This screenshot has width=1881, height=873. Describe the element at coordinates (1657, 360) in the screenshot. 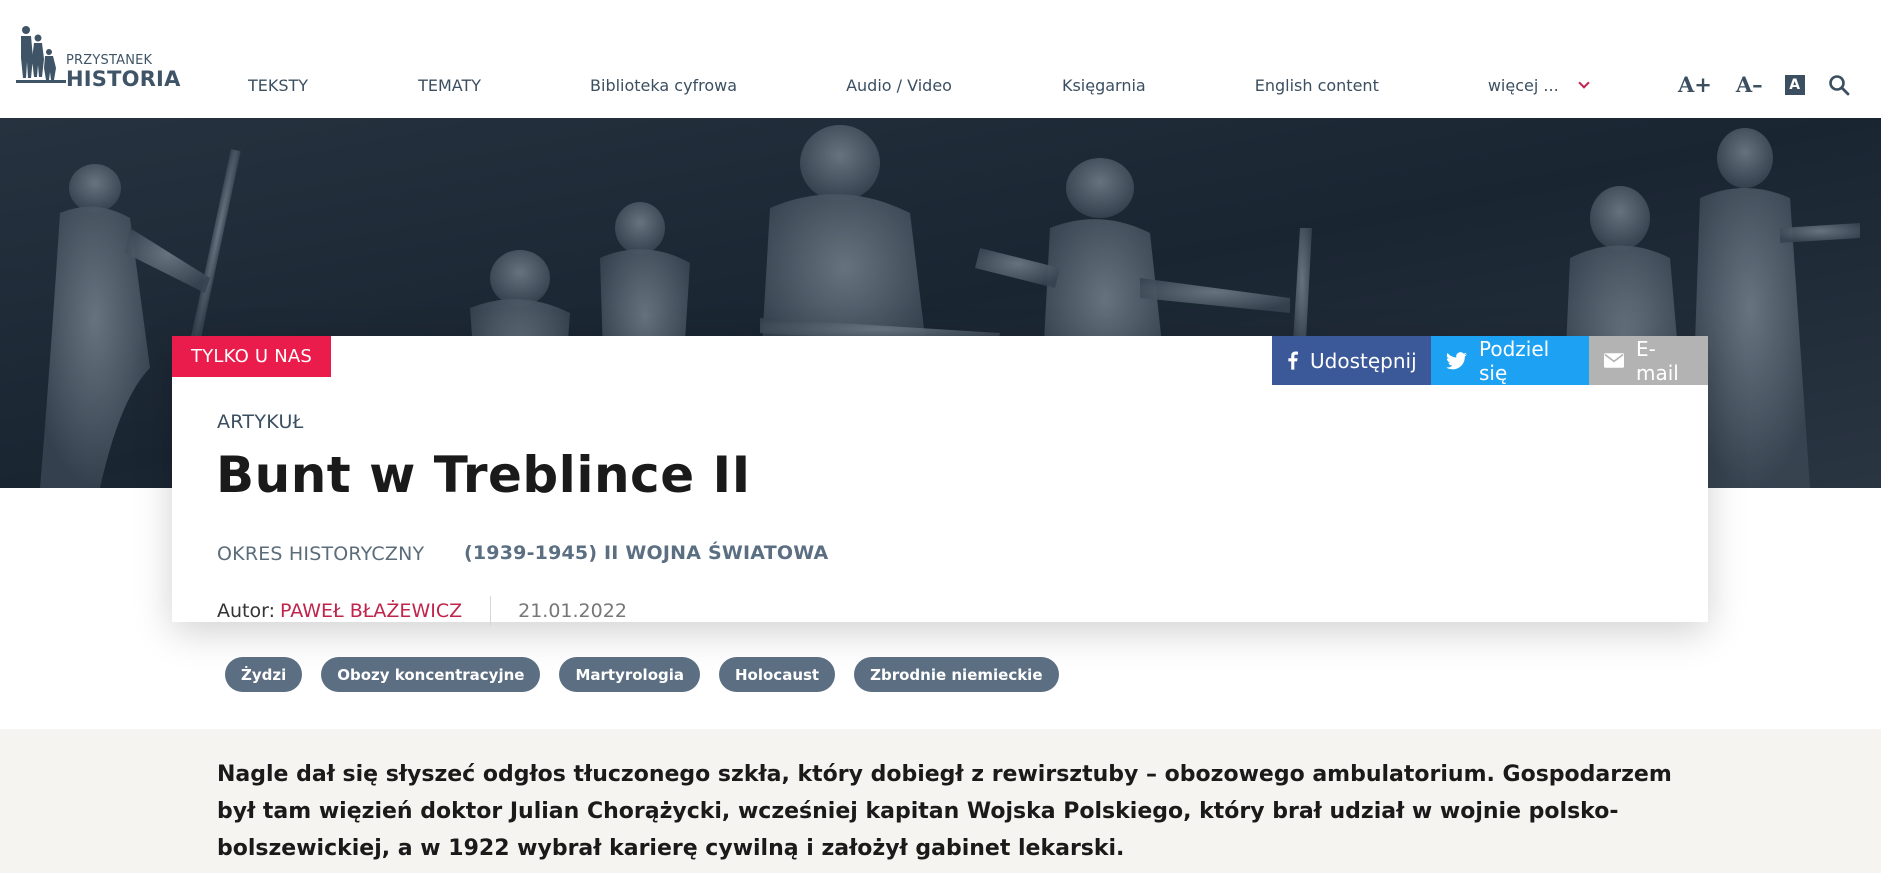

I see `share-email-label: E-mail` at that location.